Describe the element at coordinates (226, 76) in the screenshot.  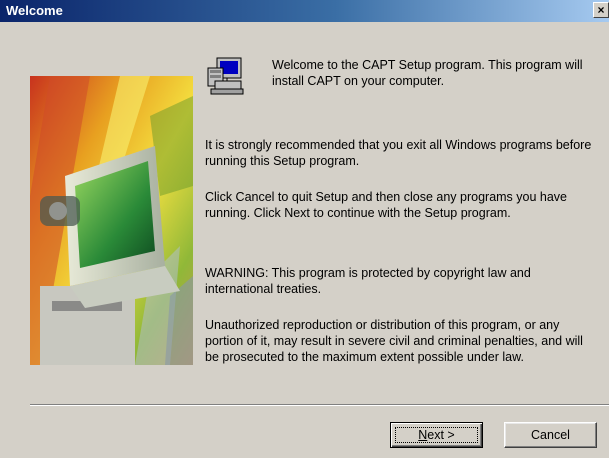
I see `setup-computer-icon` at that location.